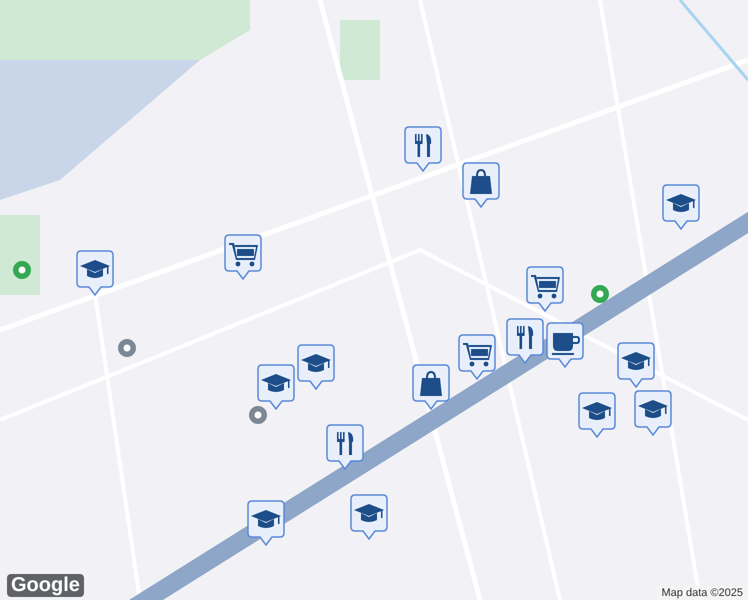  What do you see at coordinates (22, 270) in the screenshot?
I see `park-pin-icon` at bounding box center [22, 270].